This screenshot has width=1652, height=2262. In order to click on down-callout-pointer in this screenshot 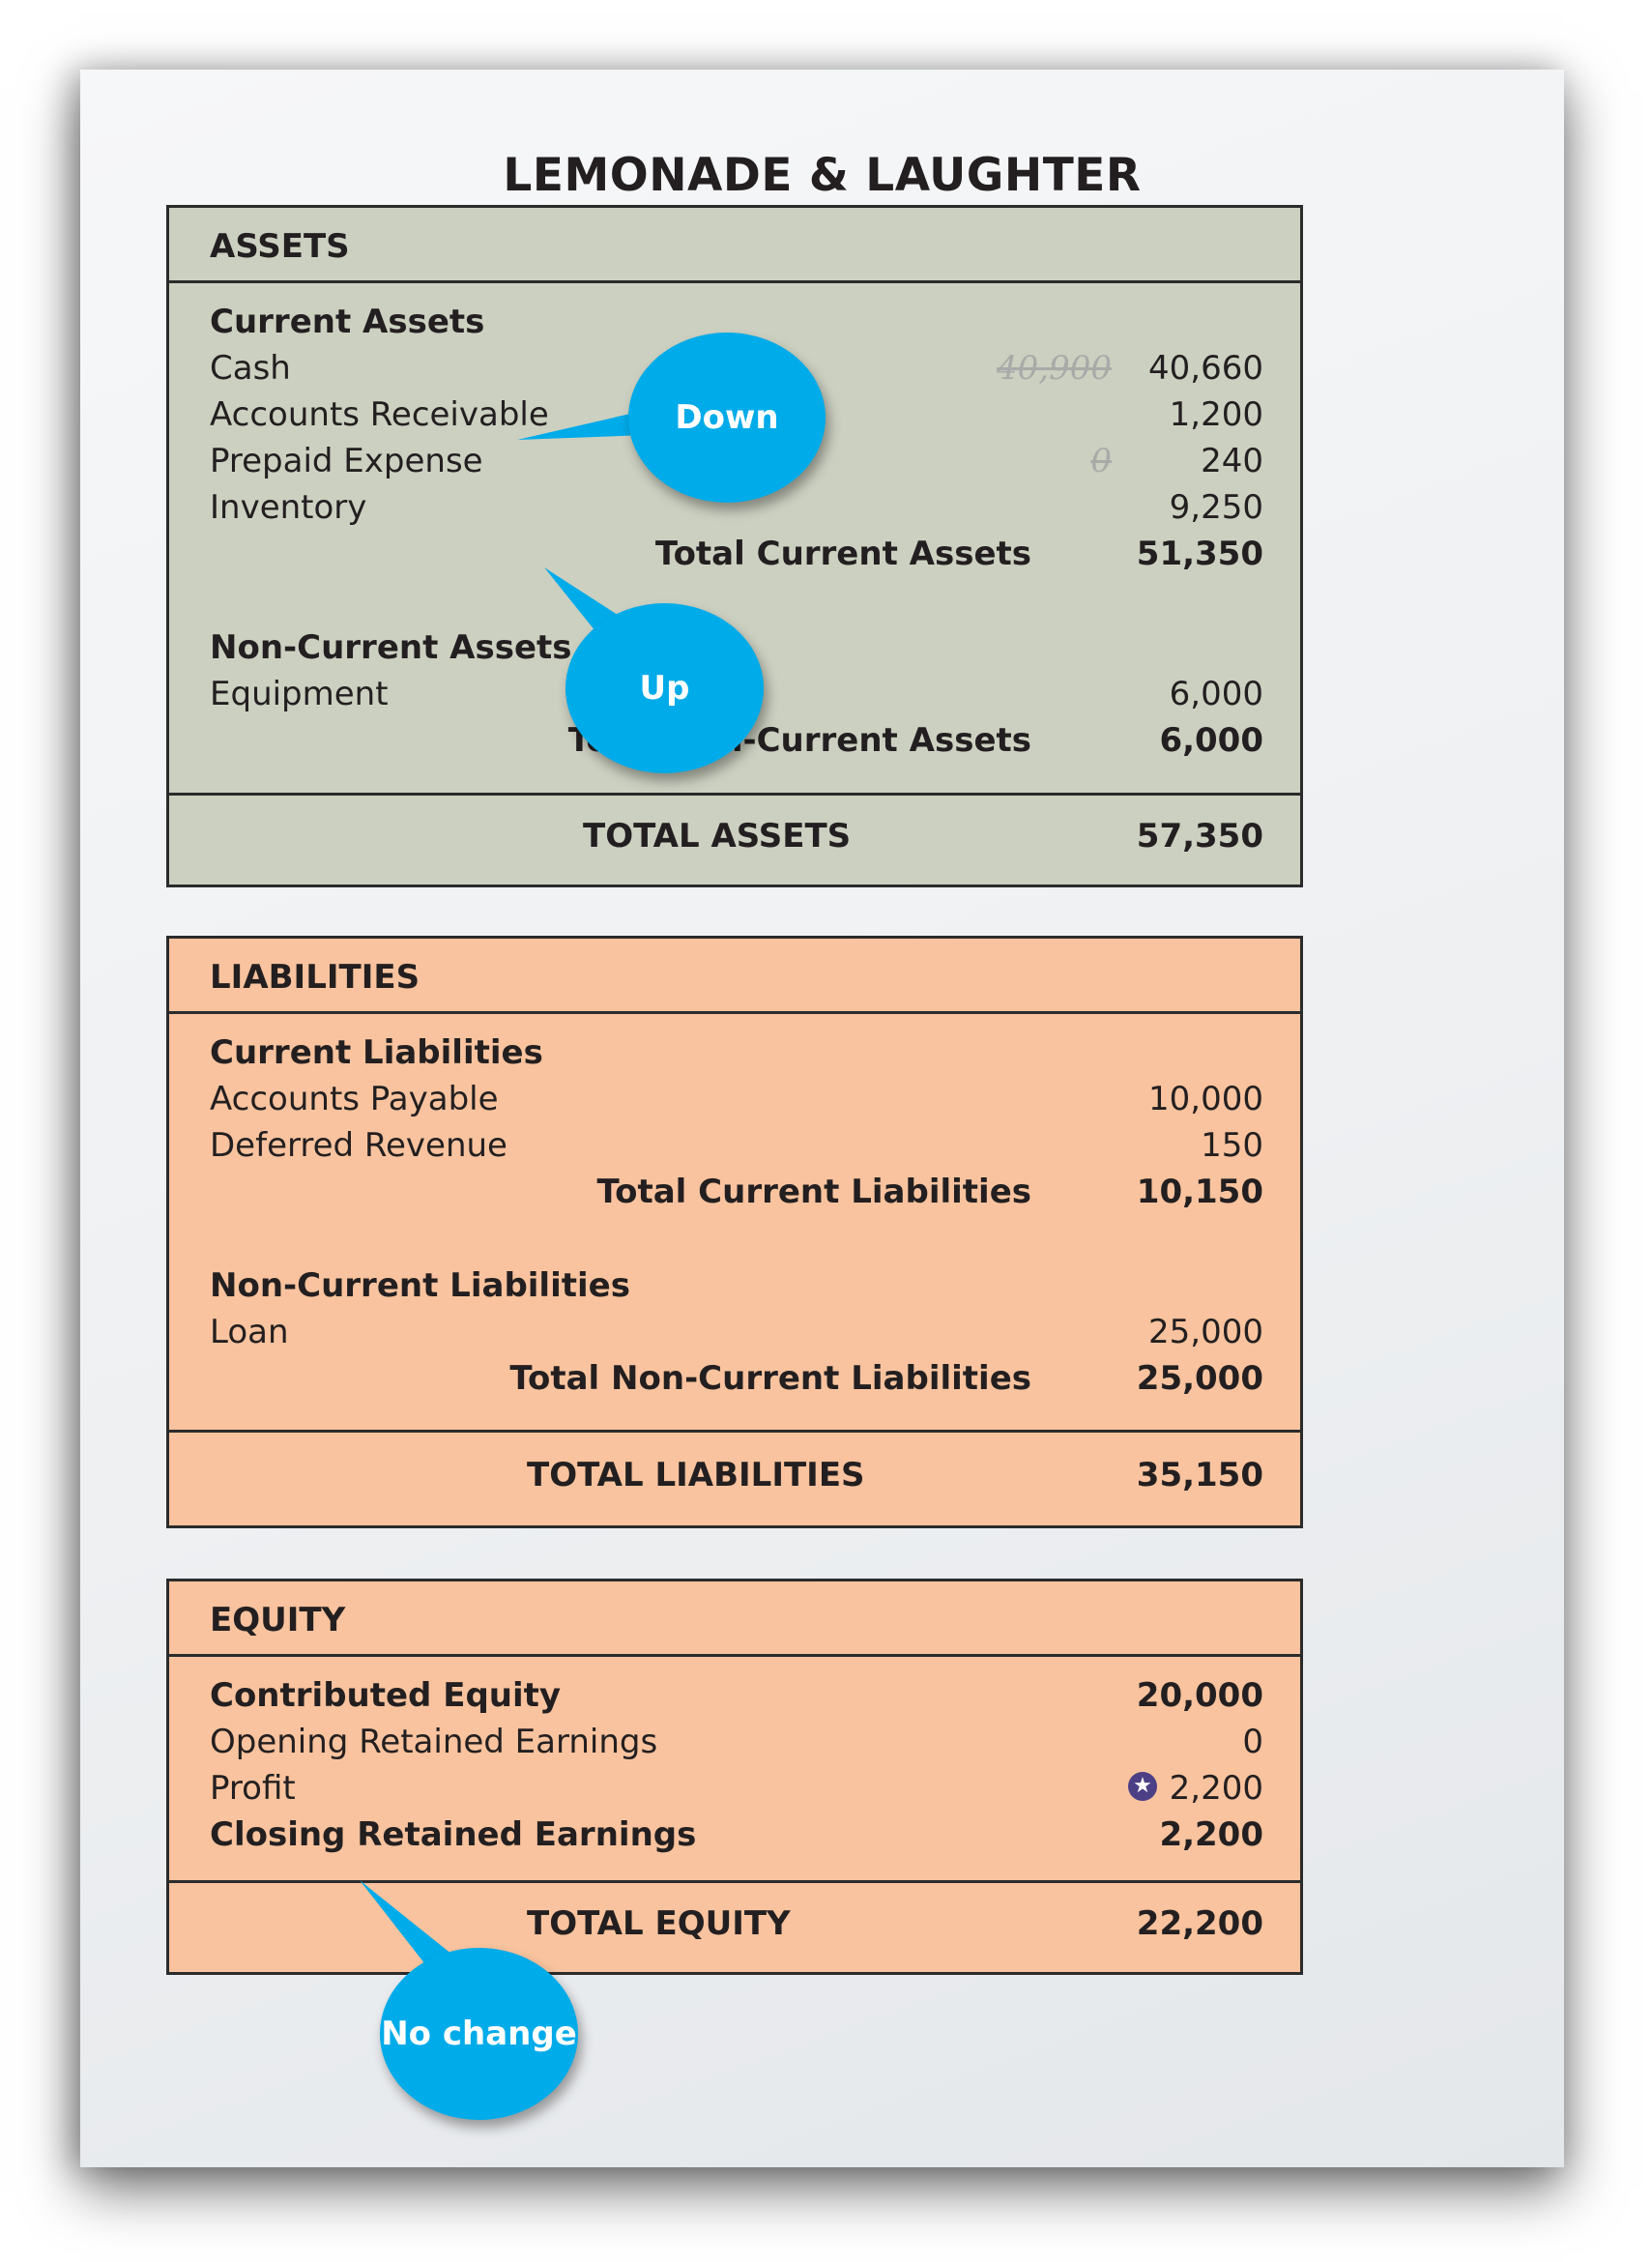, I will do `click(581, 426)`.